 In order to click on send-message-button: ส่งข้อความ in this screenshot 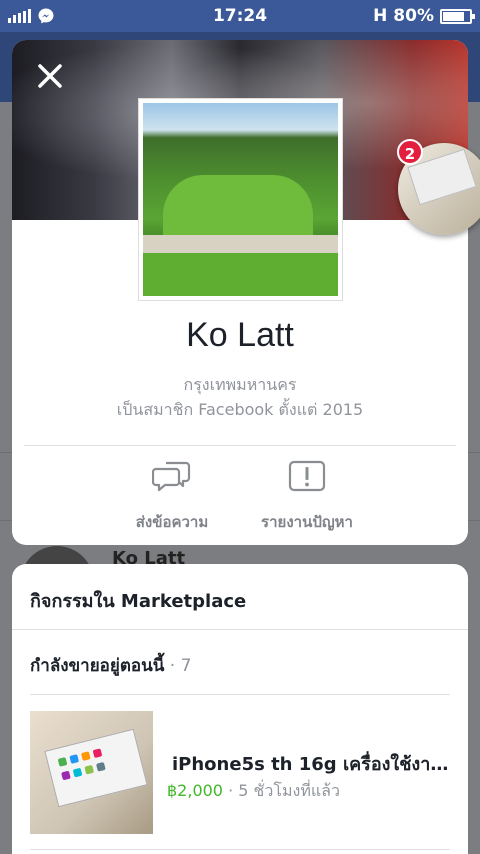, I will do `click(172, 496)`.